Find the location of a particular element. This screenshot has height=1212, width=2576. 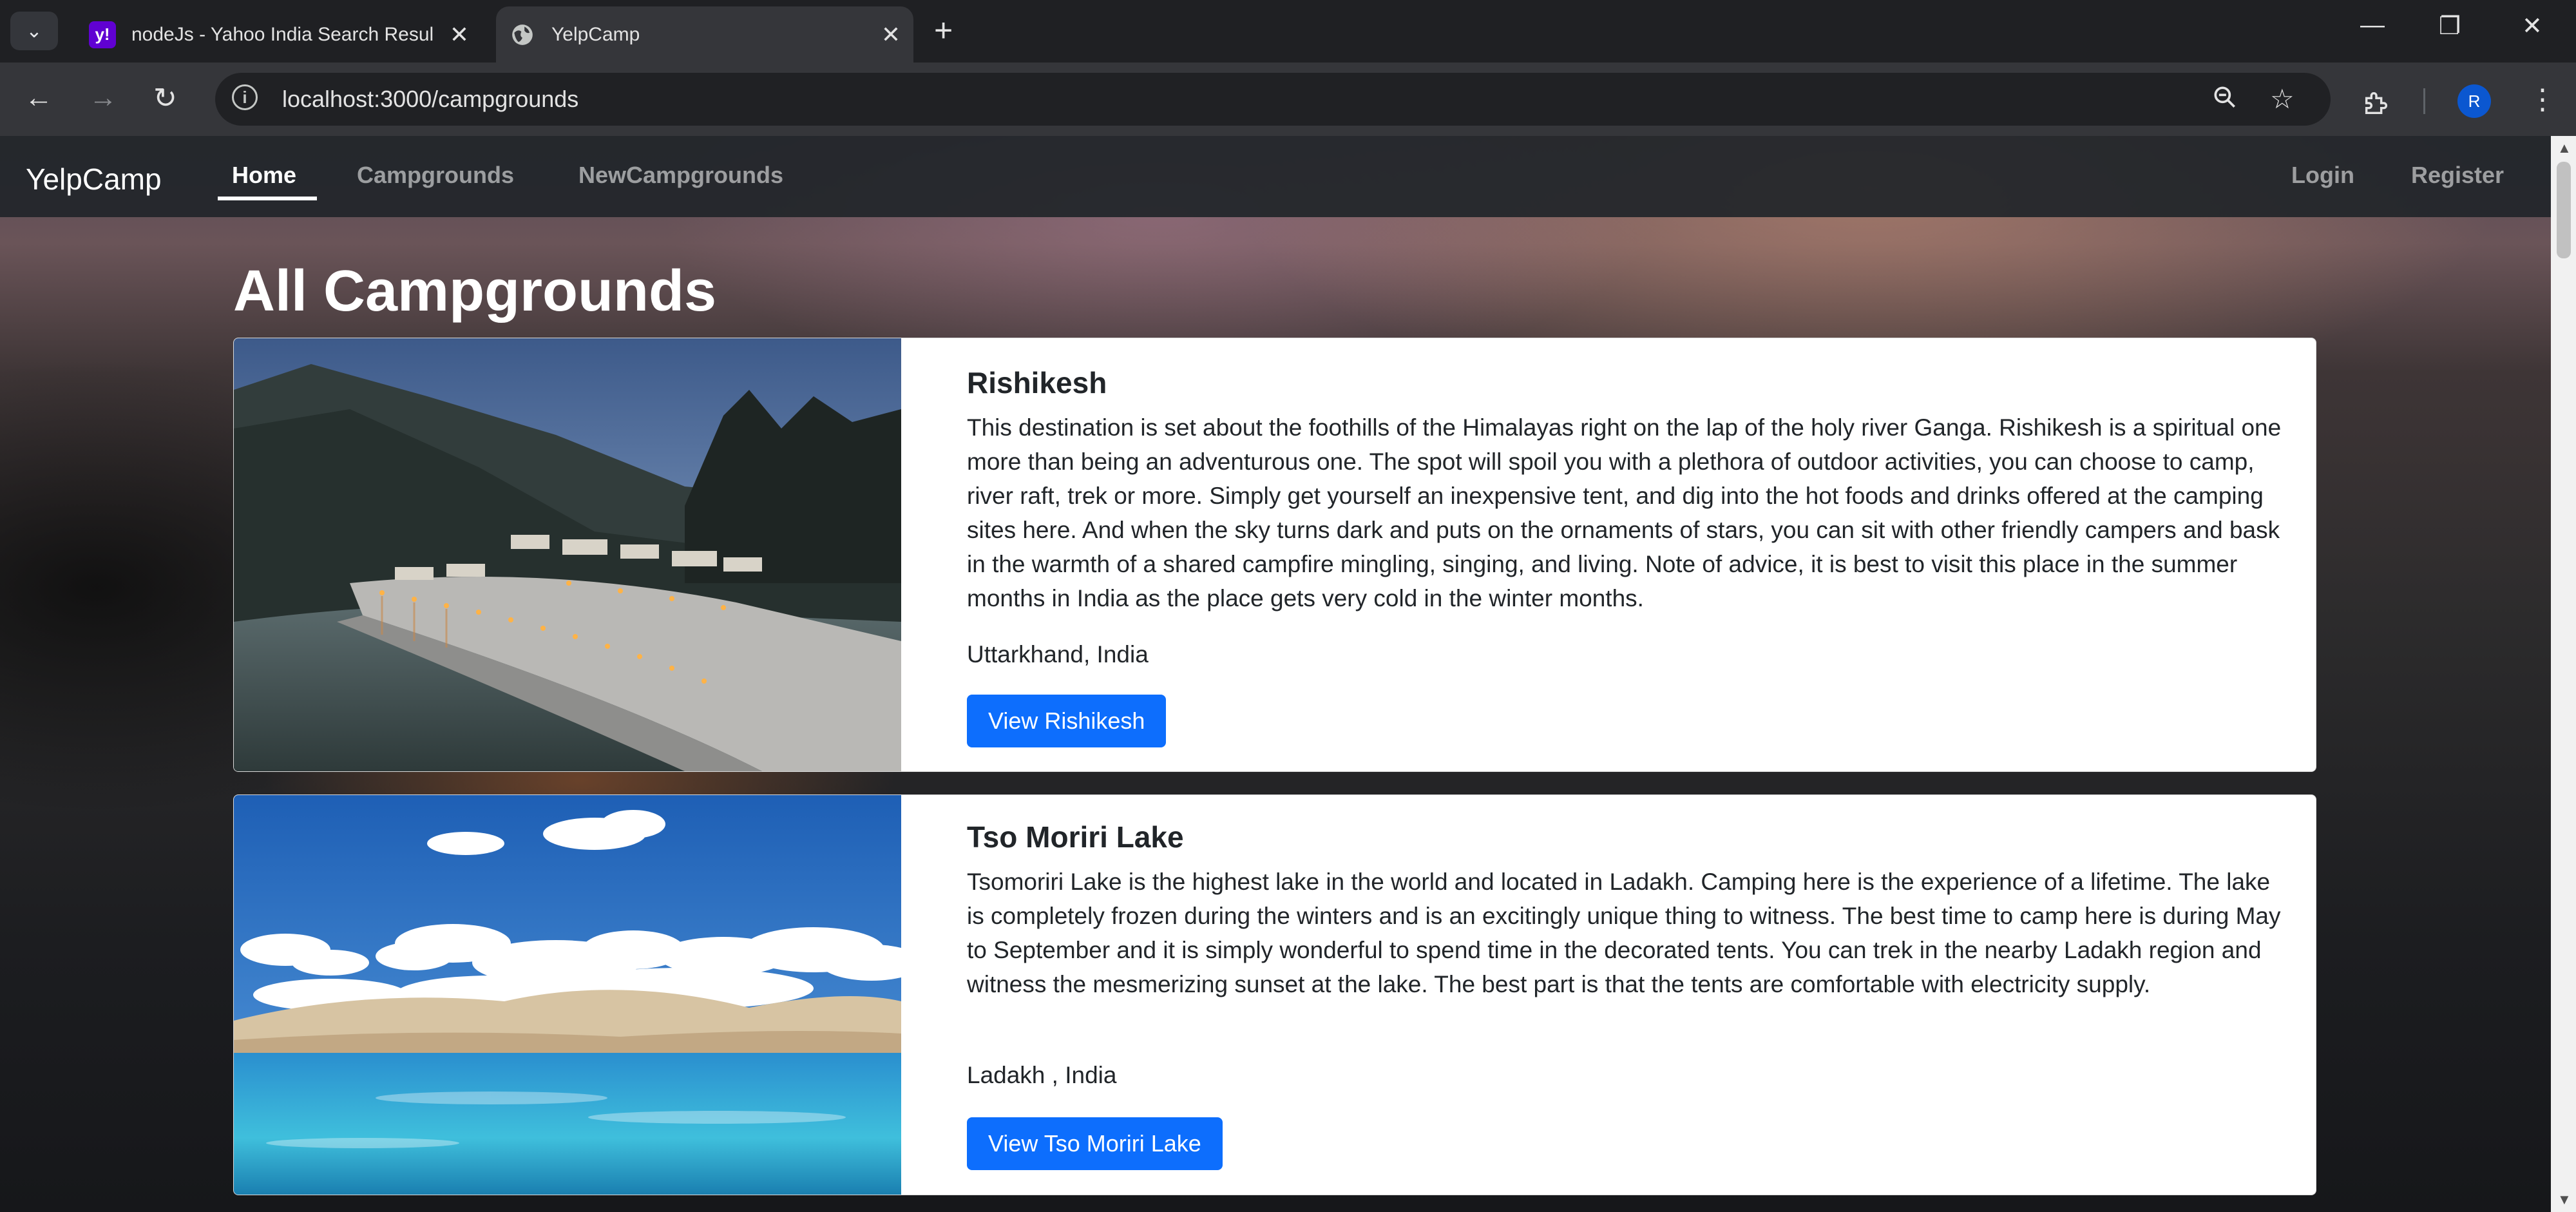

zoom-icon is located at coordinates (2225, 100).